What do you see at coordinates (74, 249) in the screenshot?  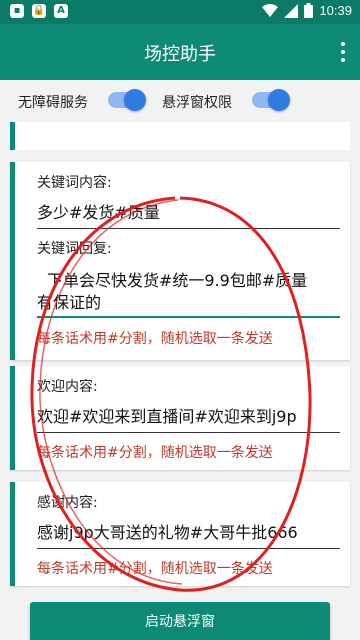 I see `keyword-reply-label: 关键词回复:` at bounding box center [74, 249].